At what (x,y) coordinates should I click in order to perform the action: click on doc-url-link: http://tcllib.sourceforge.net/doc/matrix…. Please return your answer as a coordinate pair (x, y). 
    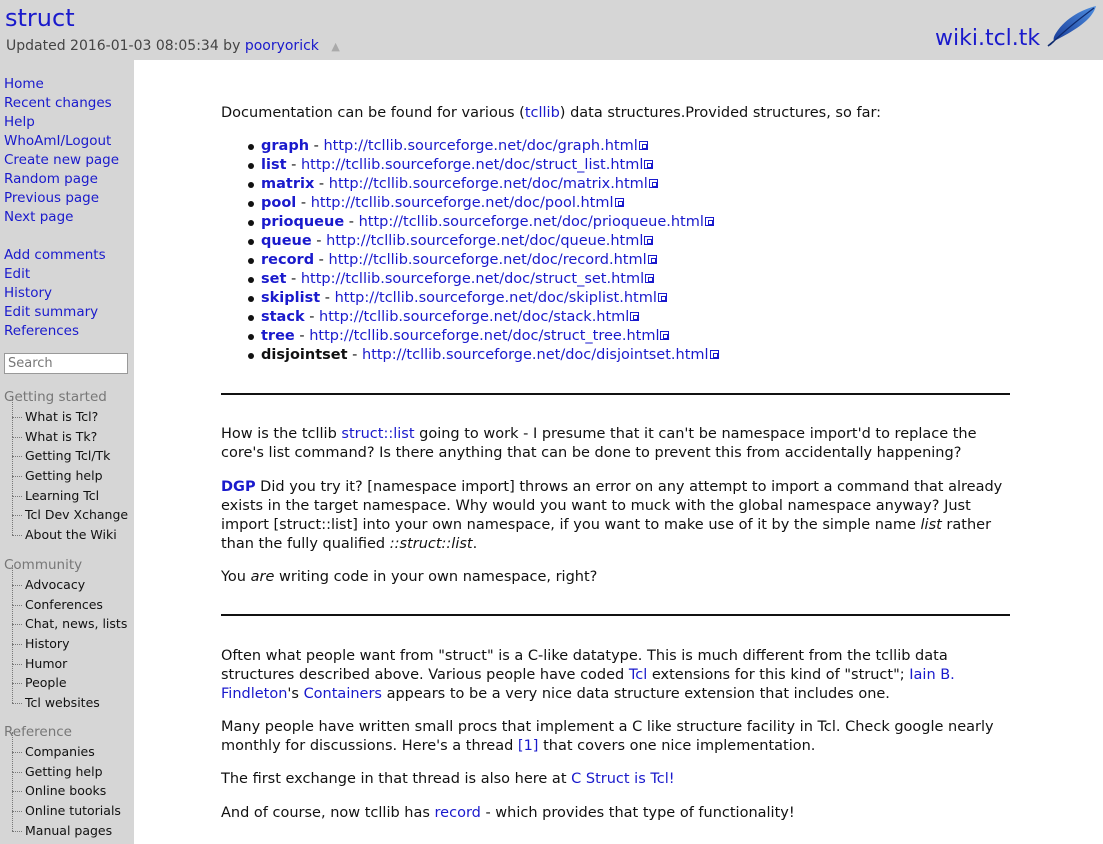
    Looking at the image, I should click on (488, 184).